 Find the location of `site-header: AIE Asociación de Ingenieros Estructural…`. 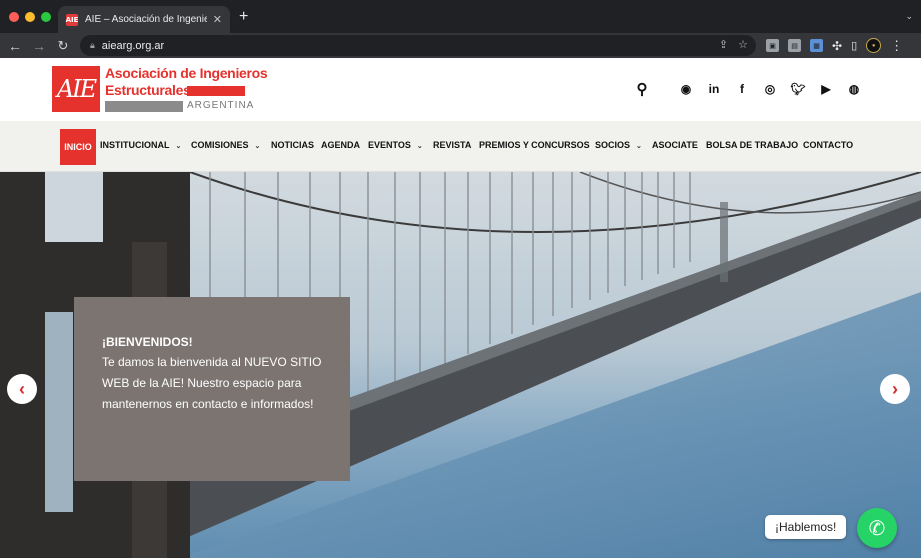

site-header: AIE Asociación de Ingenieros Estructural… is located at coordinates (460, 89).